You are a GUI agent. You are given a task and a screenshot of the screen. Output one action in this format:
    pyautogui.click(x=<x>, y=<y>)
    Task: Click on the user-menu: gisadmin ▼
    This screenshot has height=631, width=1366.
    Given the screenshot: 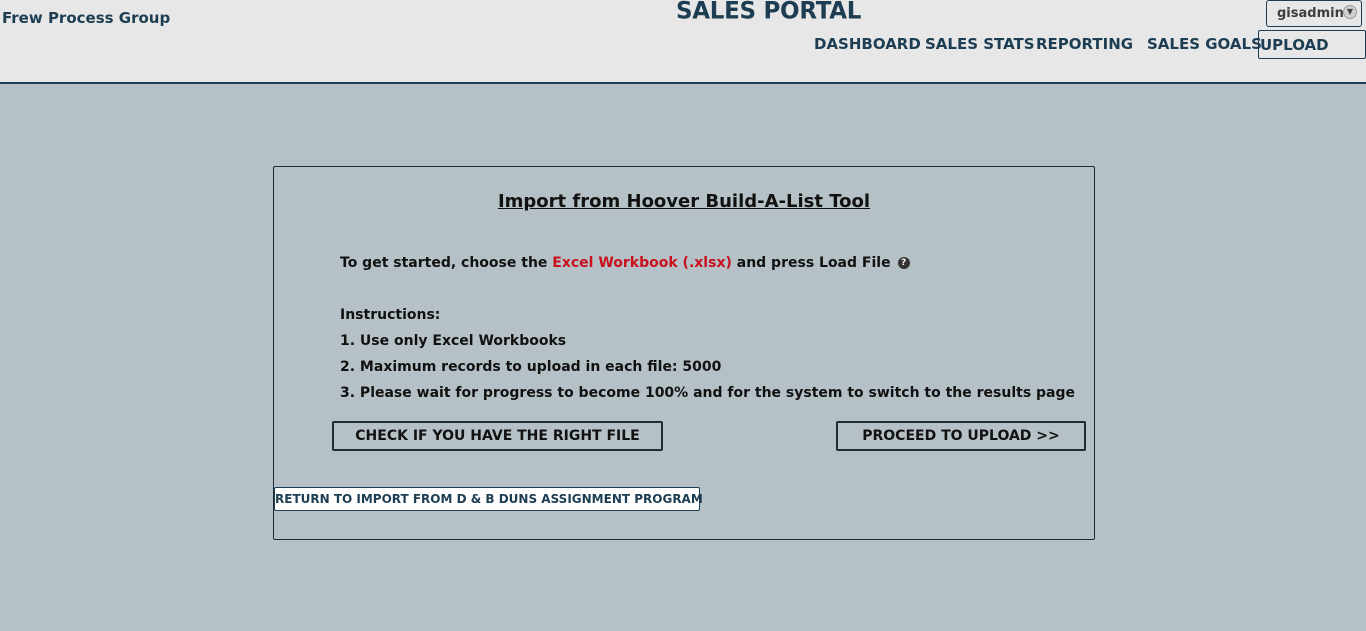 What is the action you would take?
    pyautogui.click(x=1314, y=13)
    